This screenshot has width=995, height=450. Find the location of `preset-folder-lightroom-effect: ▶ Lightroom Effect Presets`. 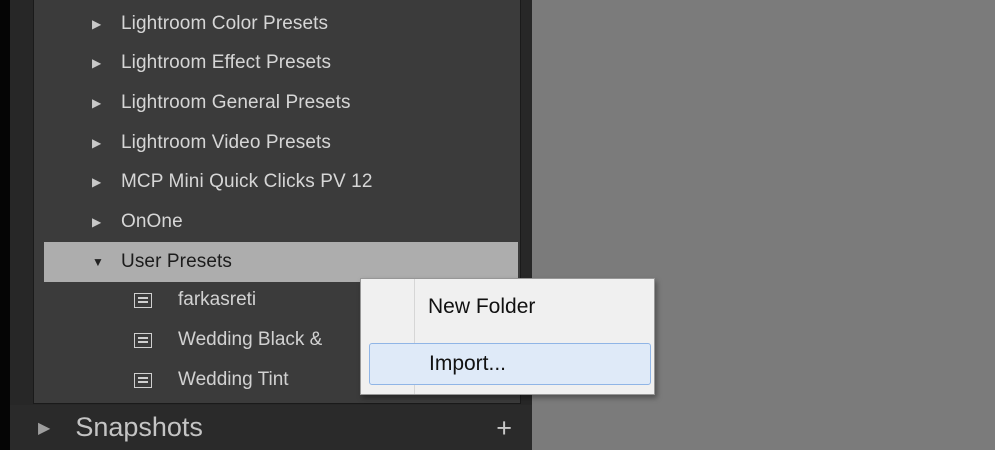

preset-folder-lightroom-effect: ▶ Lightroom Effect Presets is located at coordinates (281, 63).